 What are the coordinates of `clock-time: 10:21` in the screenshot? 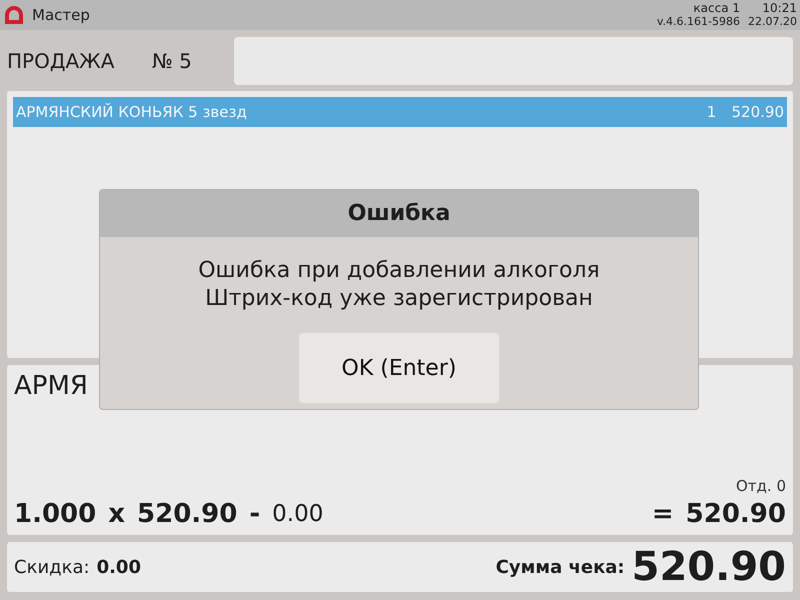 It's located at (779, 8).